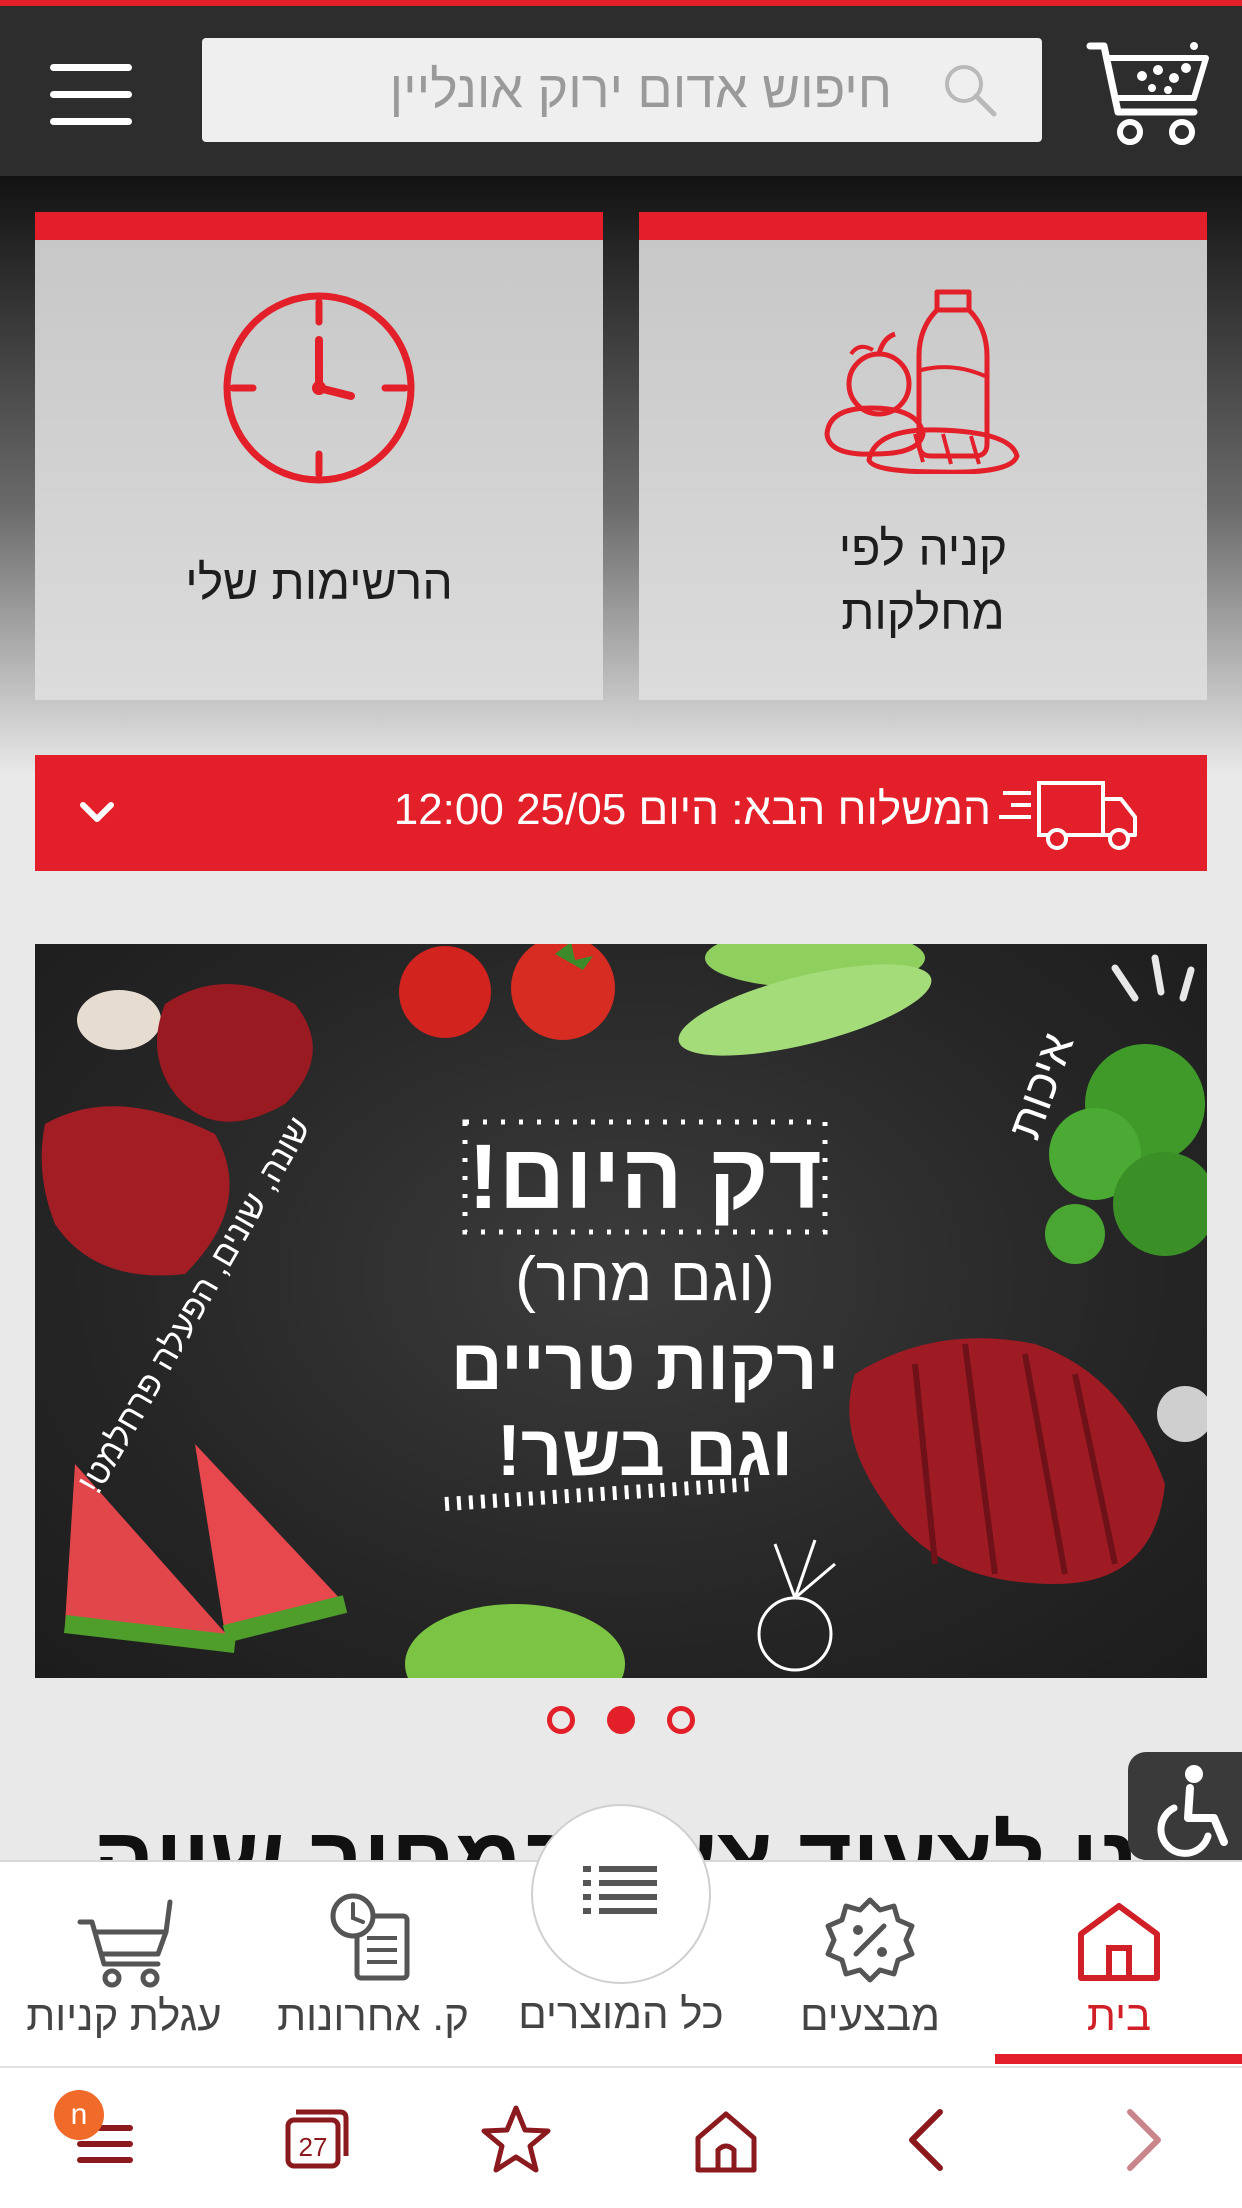 The image size is (1242, 2208). I want to click on browser-tabs-button: 27, so click(312, 2140).